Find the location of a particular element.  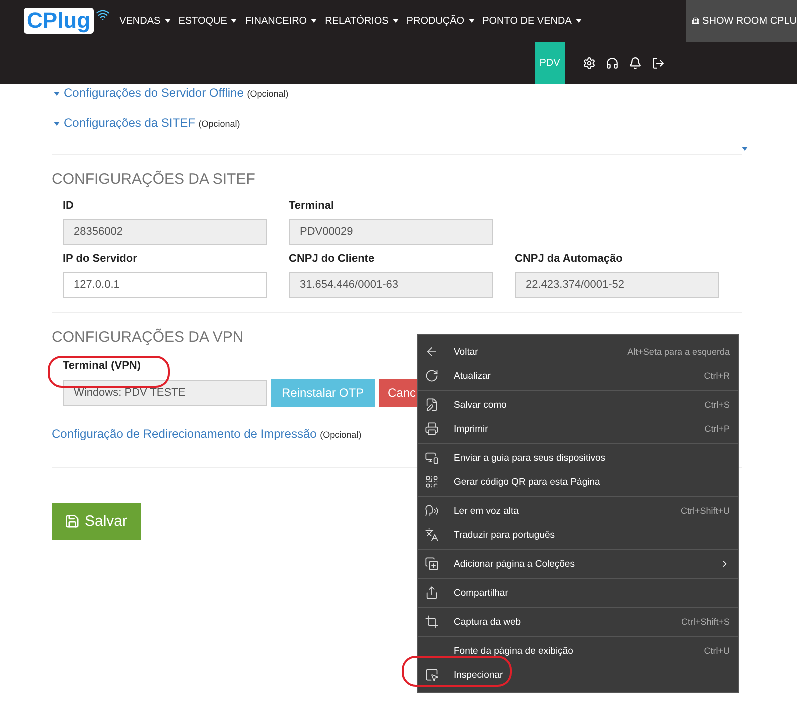

menu-item: Traduzir para português is located at coordinates (578, 535).